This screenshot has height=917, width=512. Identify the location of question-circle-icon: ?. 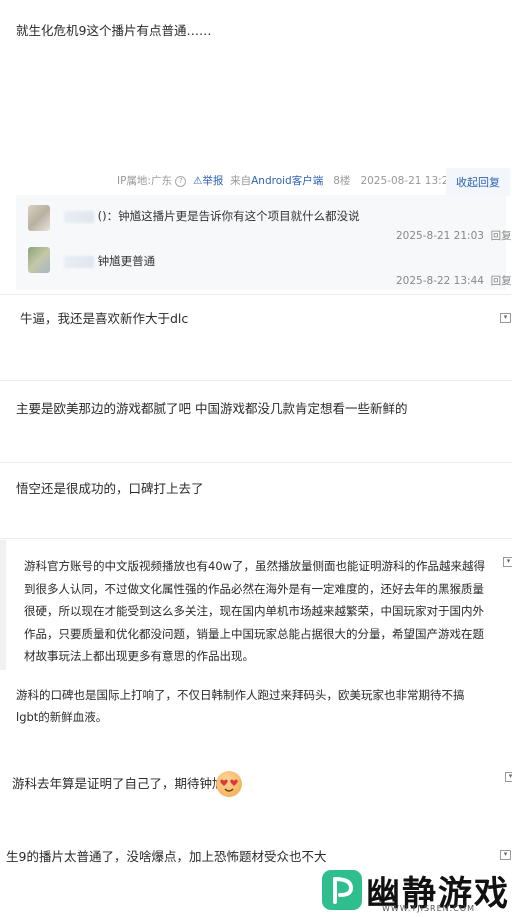
(181, 181).